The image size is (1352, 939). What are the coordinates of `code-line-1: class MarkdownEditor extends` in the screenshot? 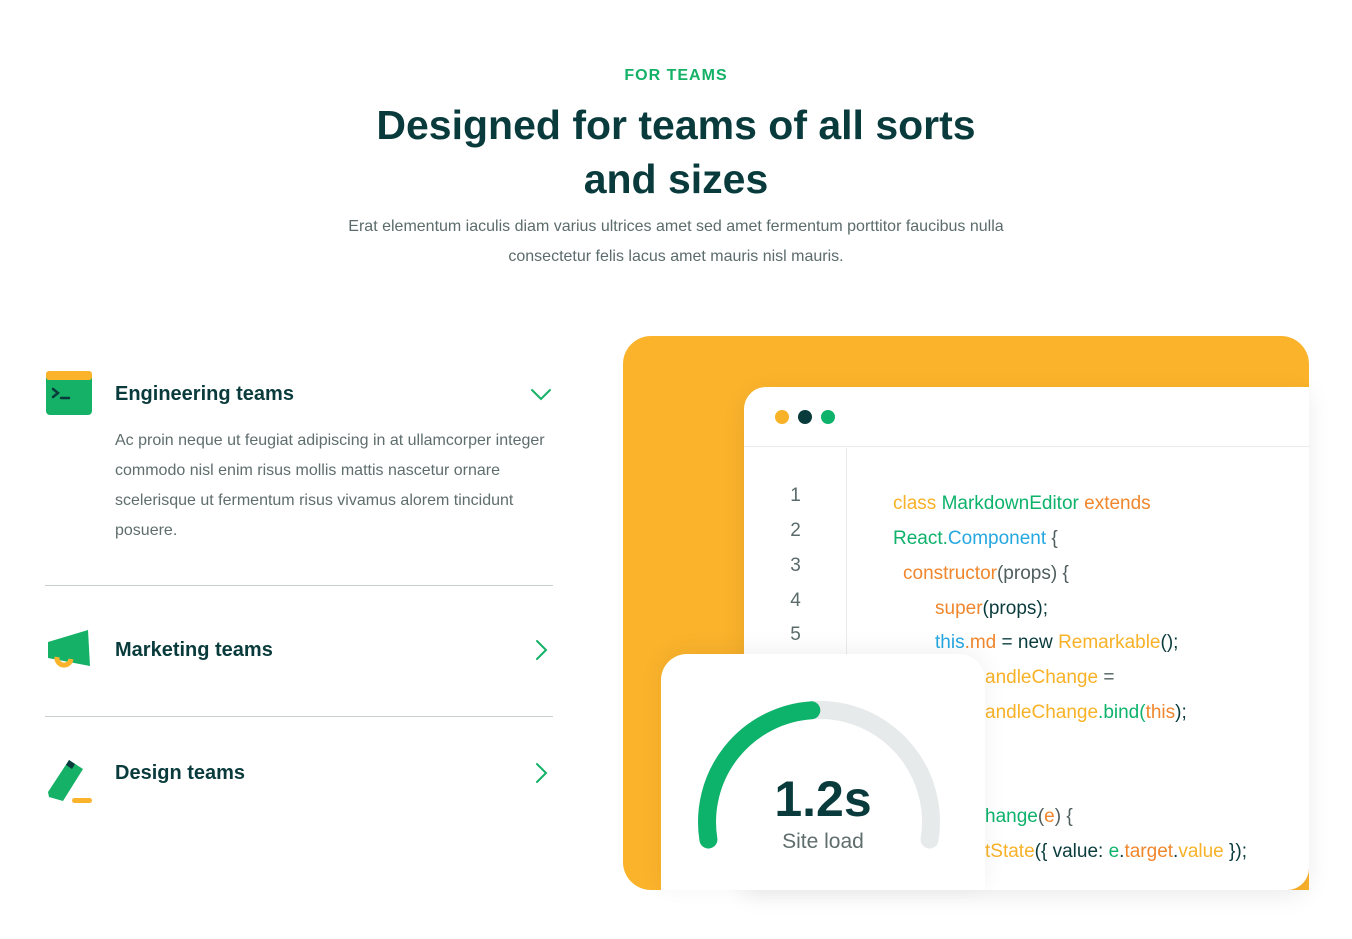 It's located at (1022, 503).